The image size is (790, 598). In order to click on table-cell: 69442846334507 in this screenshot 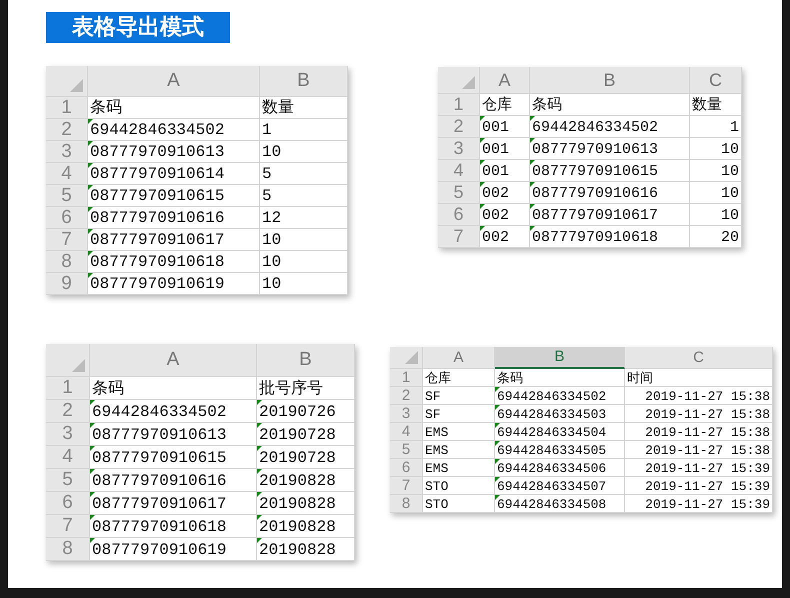, I will do `click(560, 486)`.